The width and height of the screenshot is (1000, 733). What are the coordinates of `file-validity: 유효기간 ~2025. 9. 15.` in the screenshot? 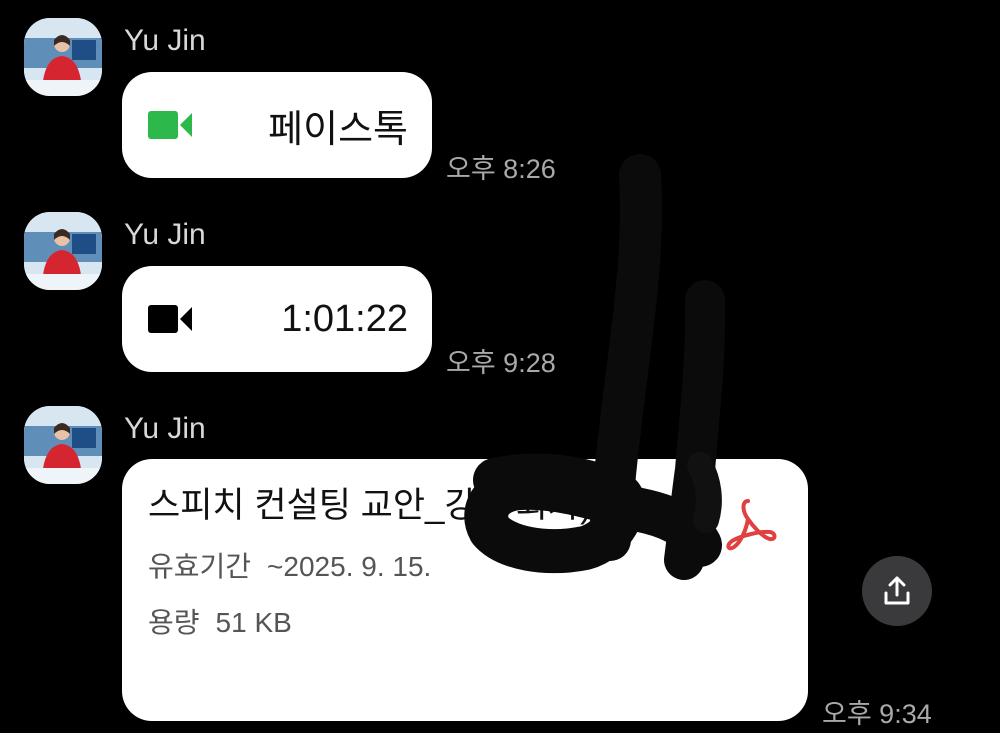 It's located at (465, 565).